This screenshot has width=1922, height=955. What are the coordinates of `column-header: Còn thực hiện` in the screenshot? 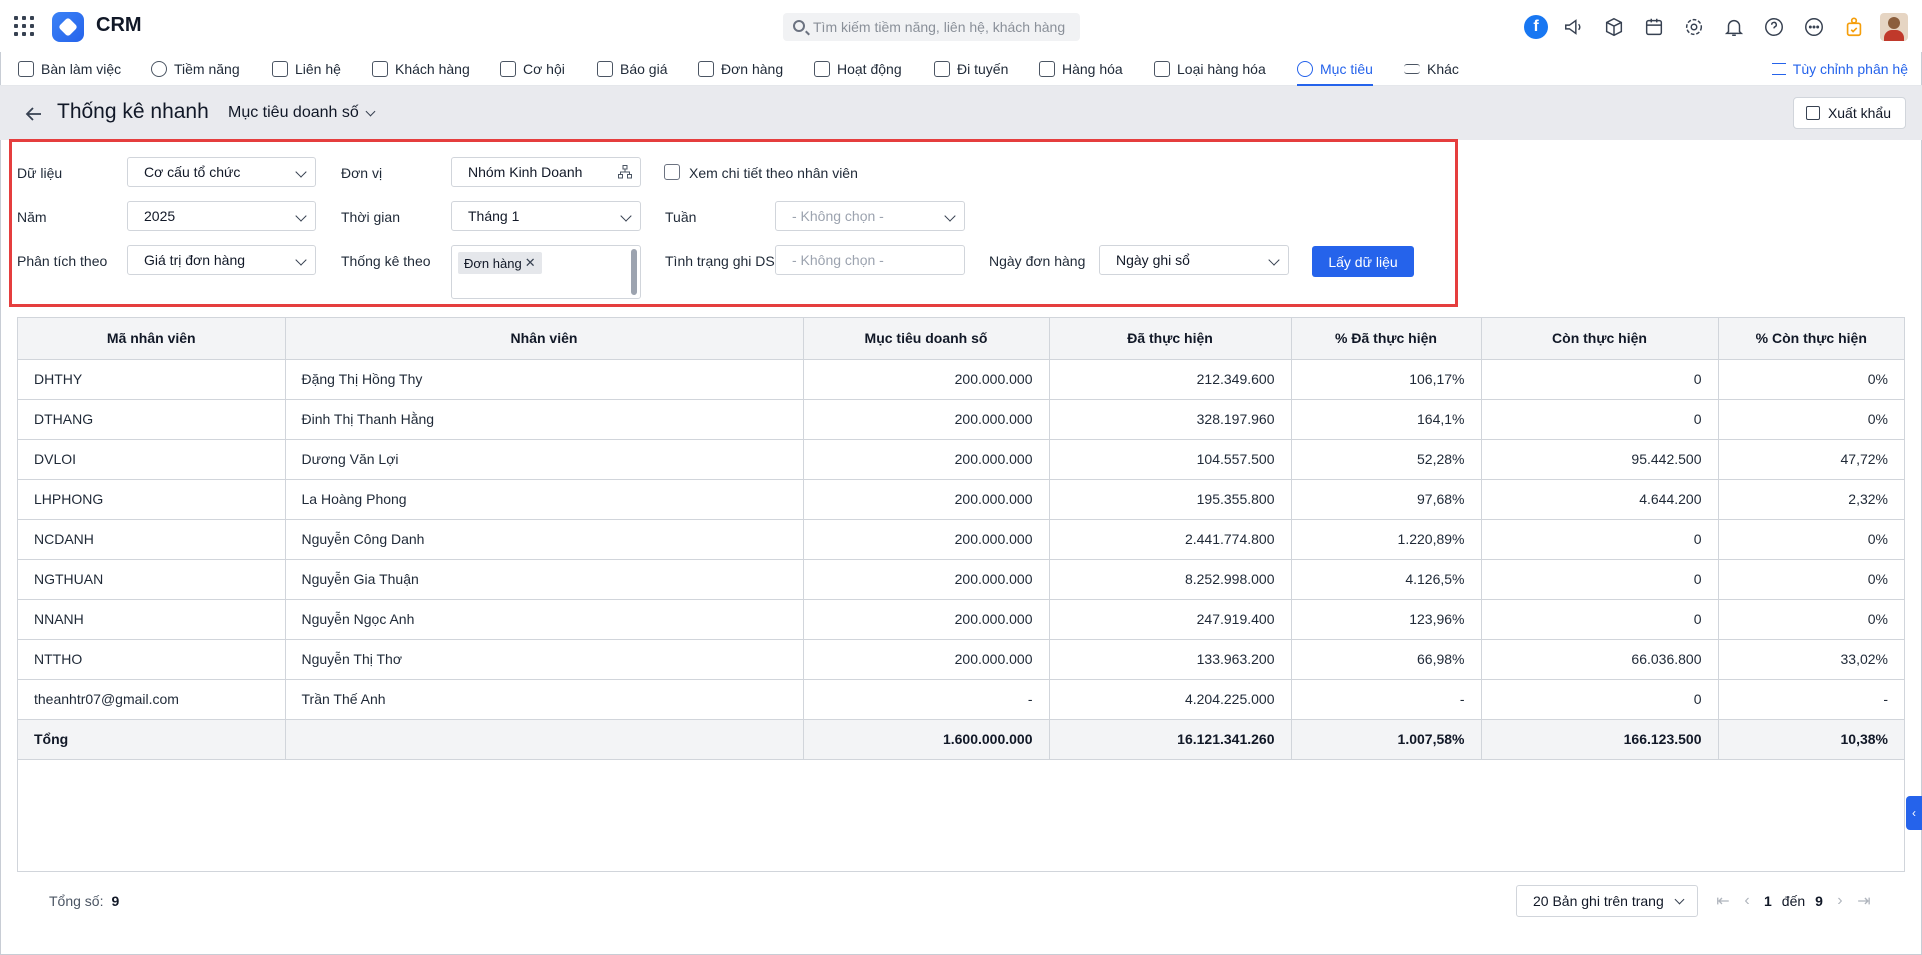 It's located at (1600, 339).